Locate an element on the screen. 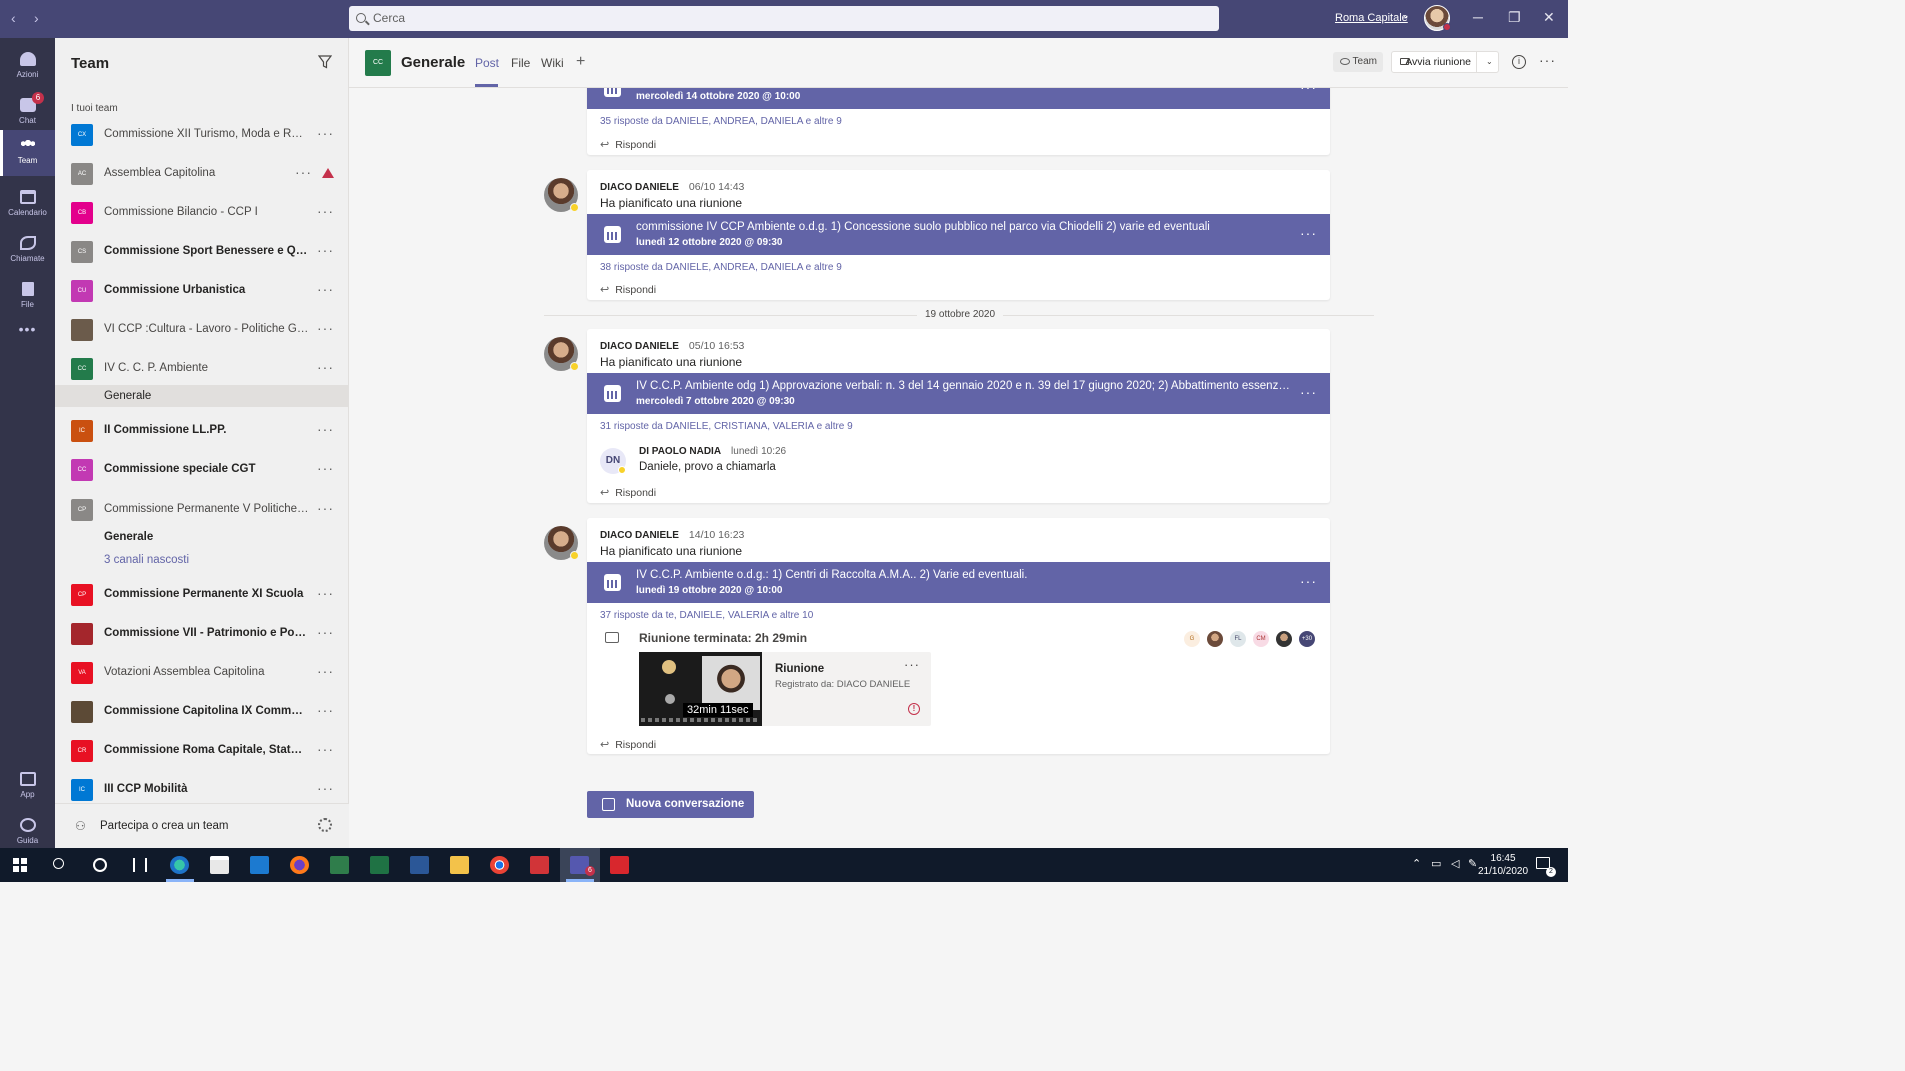 The width and height of the screenshot is (1905, 1071). team-item: CU Commissione Urbanistica ··· is located at coordinates (202, 292).